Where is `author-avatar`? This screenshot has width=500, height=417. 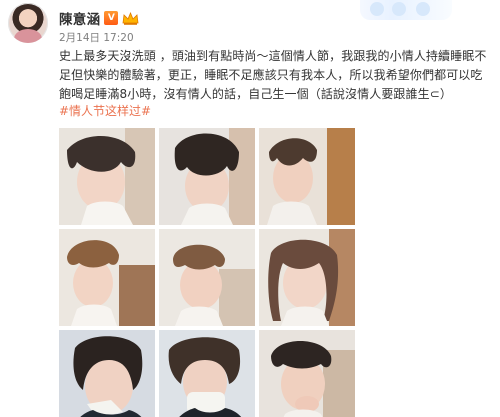 author-avatar is located at coordinates (28, 23).